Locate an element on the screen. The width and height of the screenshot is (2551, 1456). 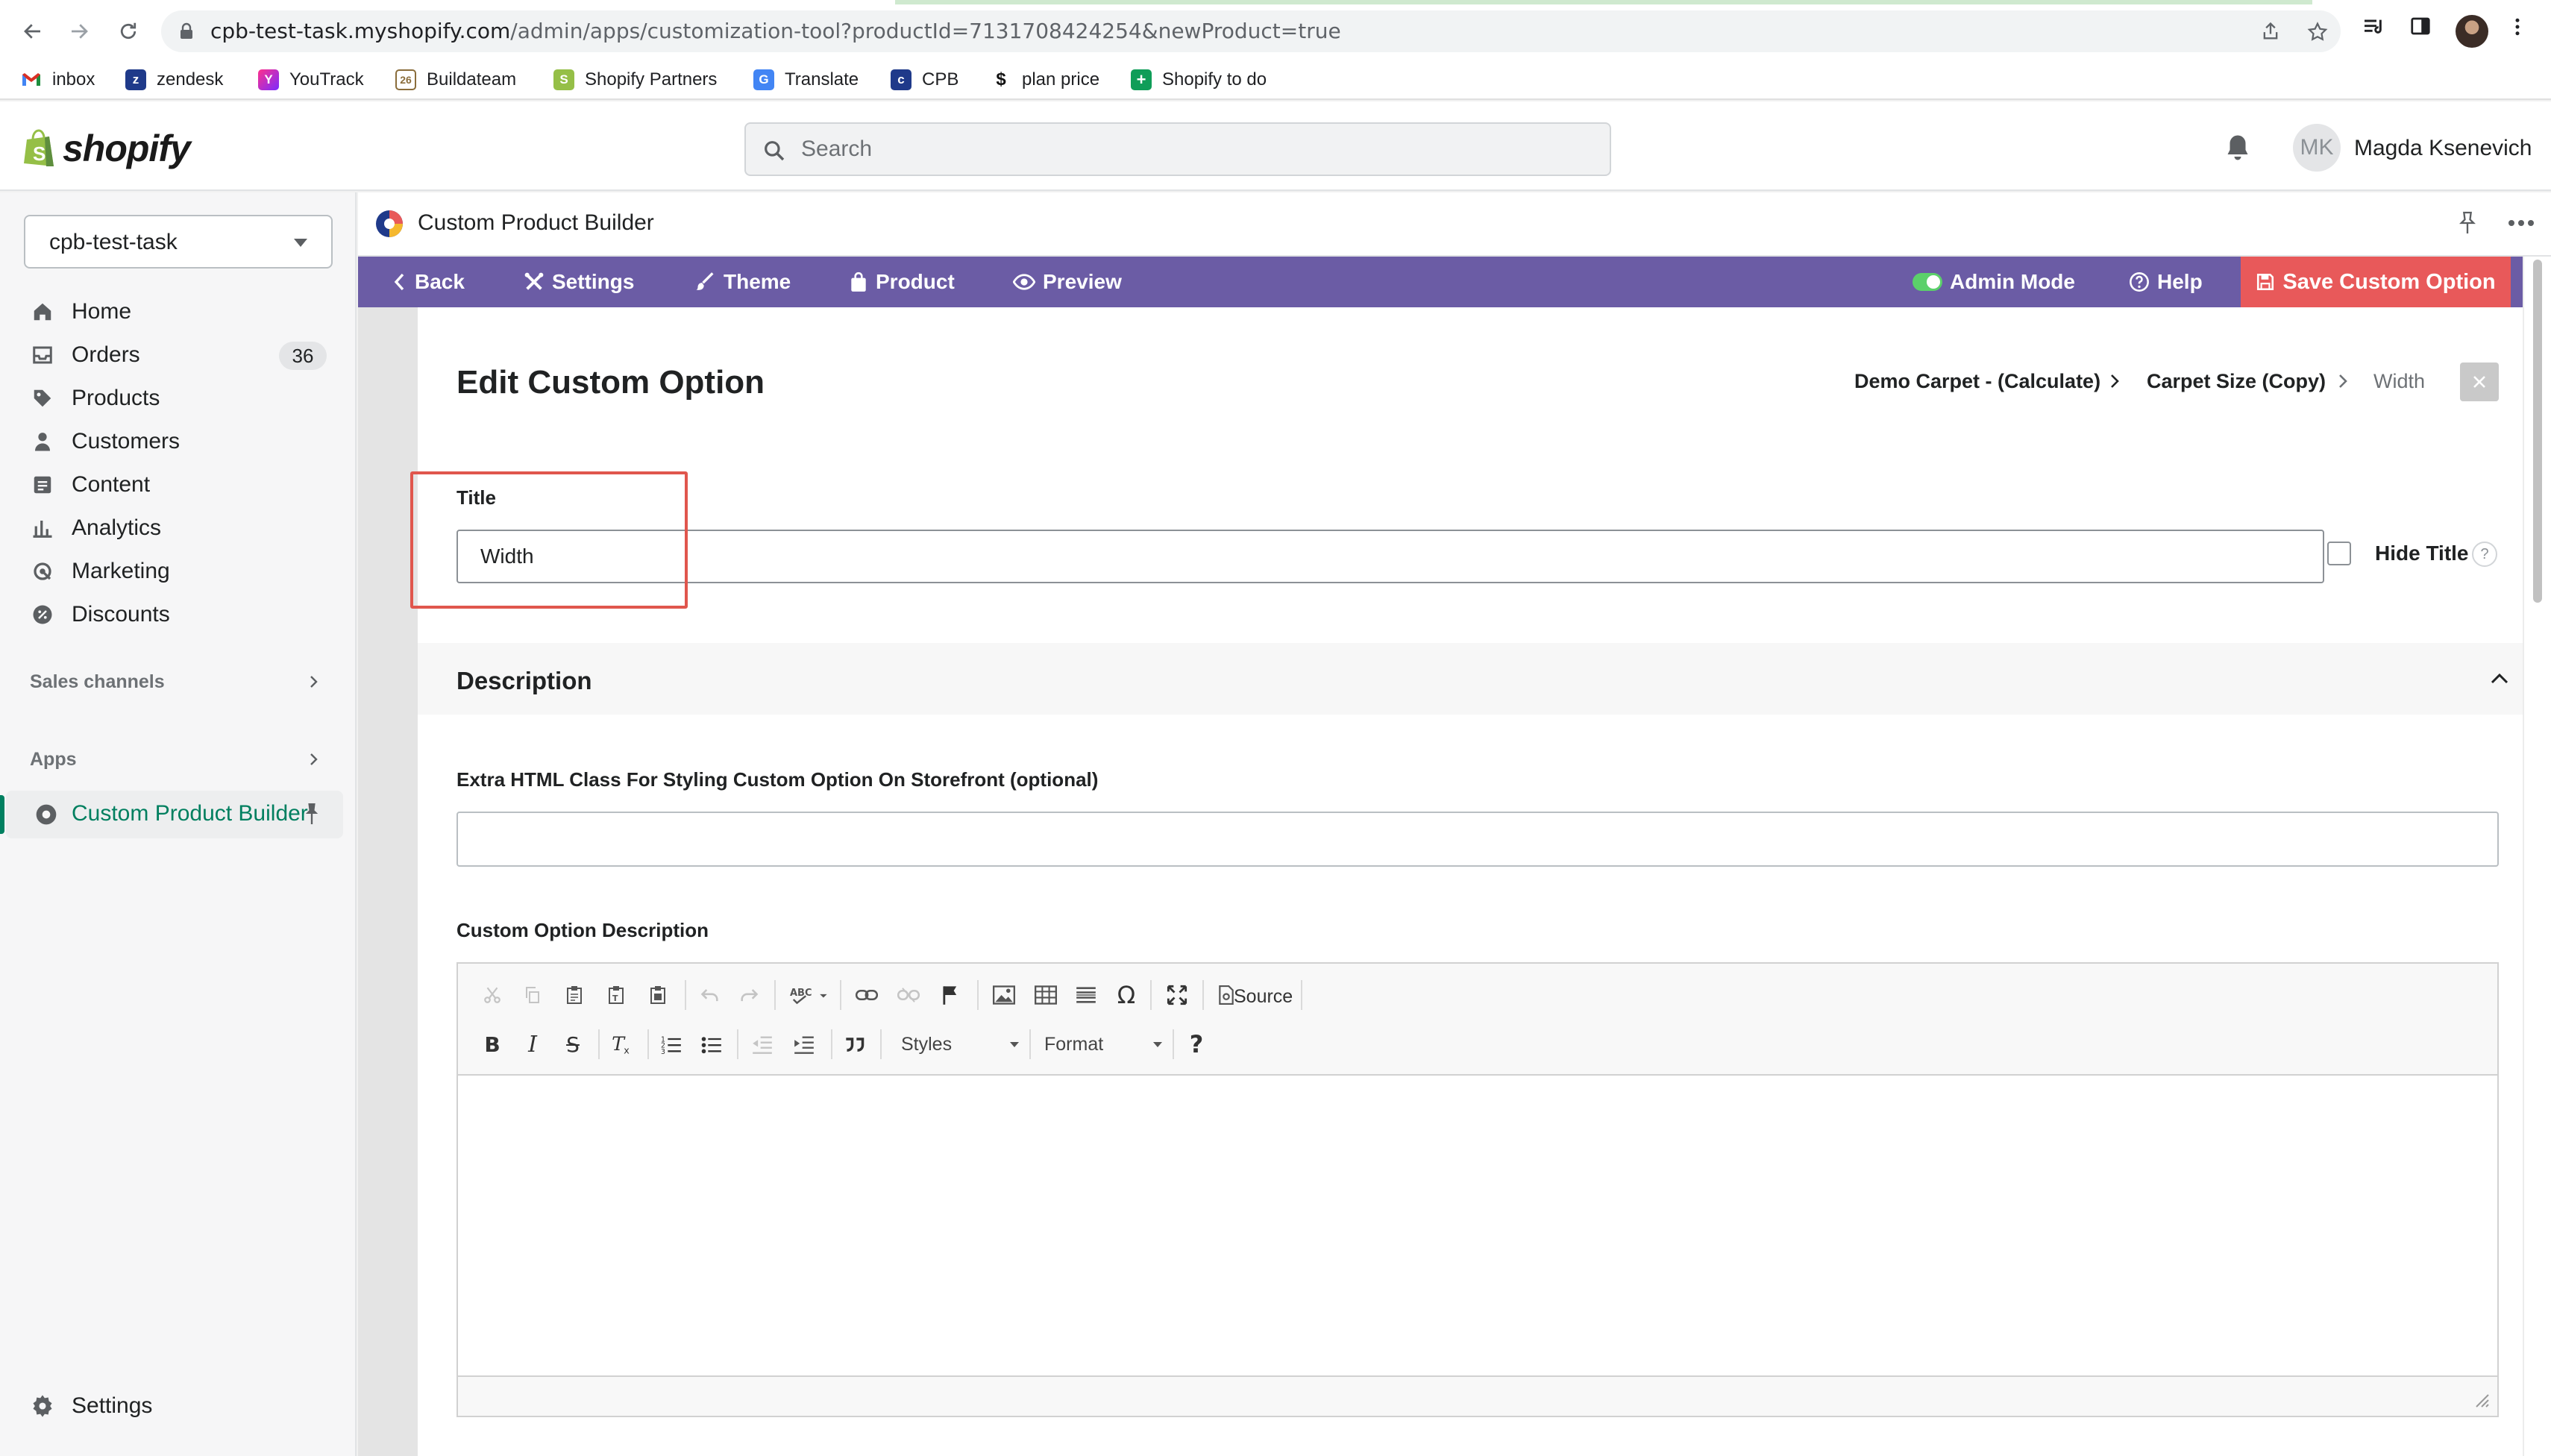
bookmark-plan-price: $ plan price is located at coordinates (1045, 80).